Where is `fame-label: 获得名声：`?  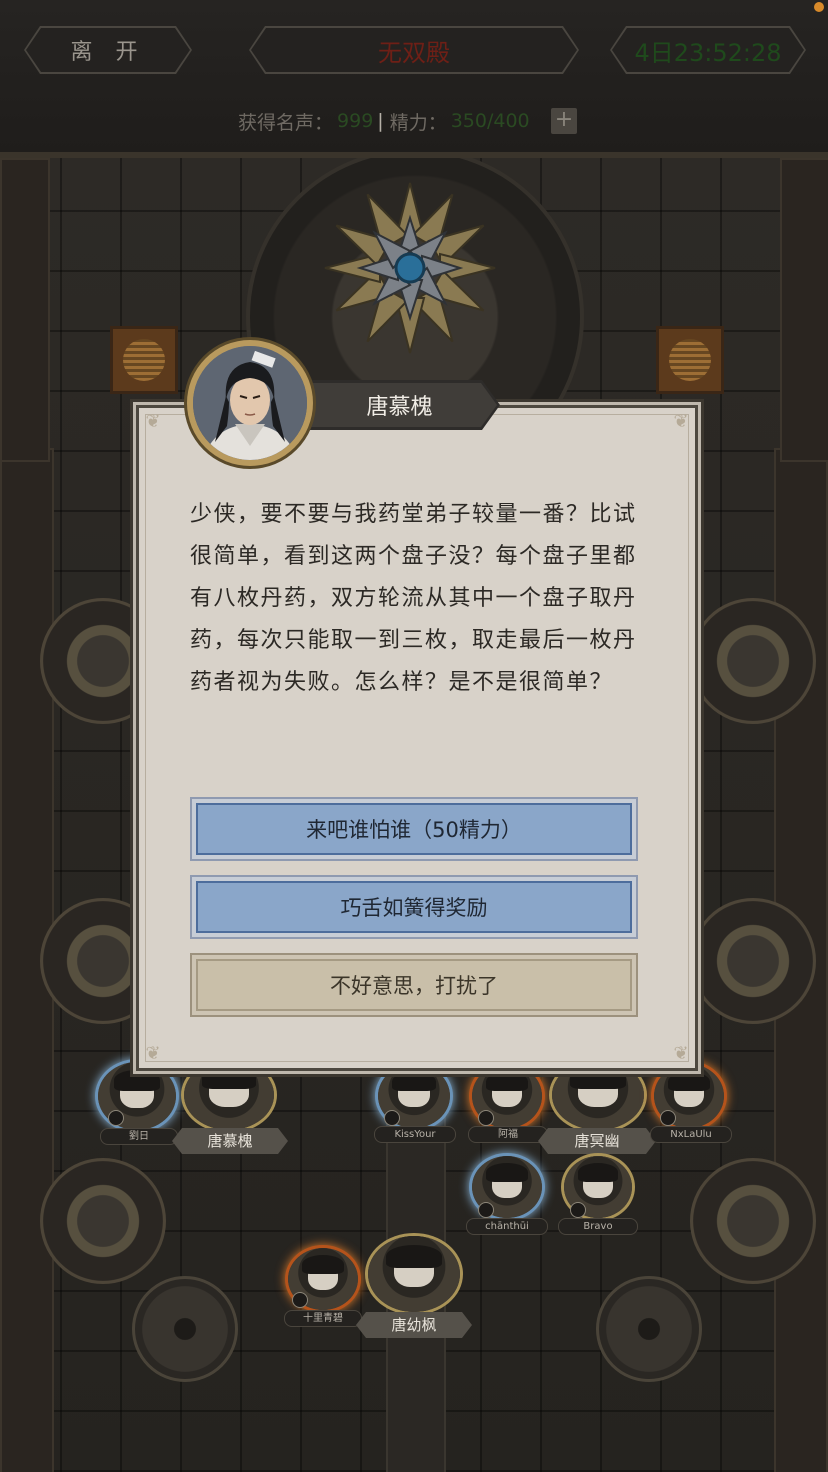
fame-label: 获得名声： is located at coordinates (286, 122).